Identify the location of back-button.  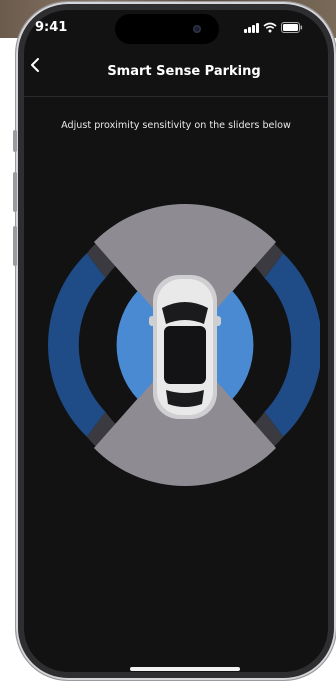
(35, 65).